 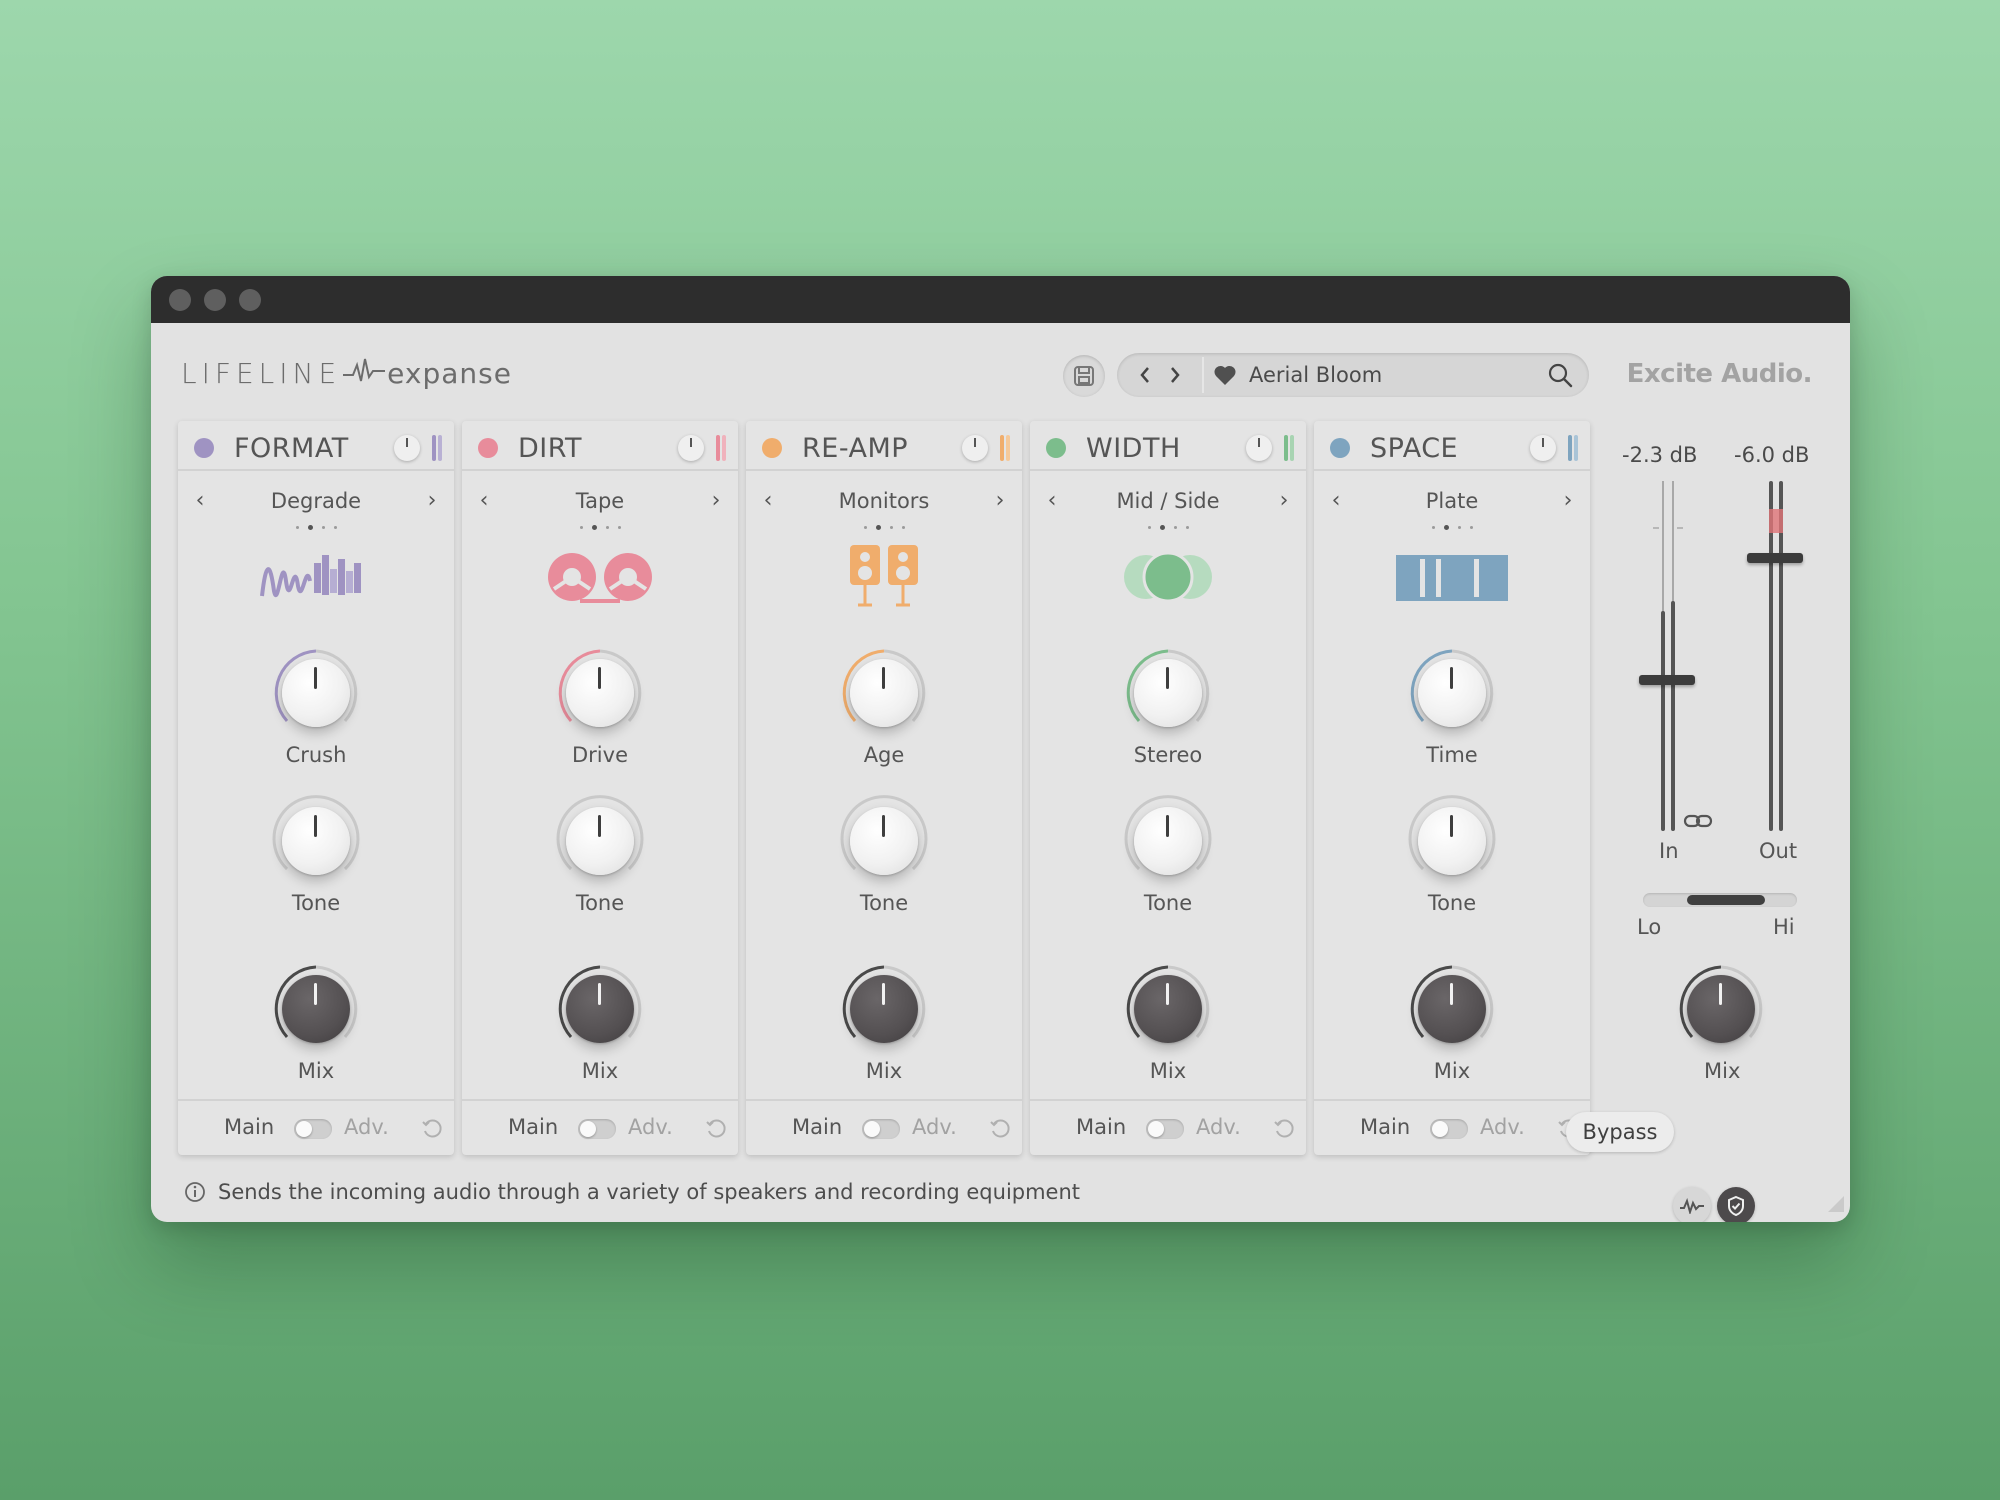 I want to click on algorithm-selector: ‹ Monitors ›, so click(x=884, y=502).